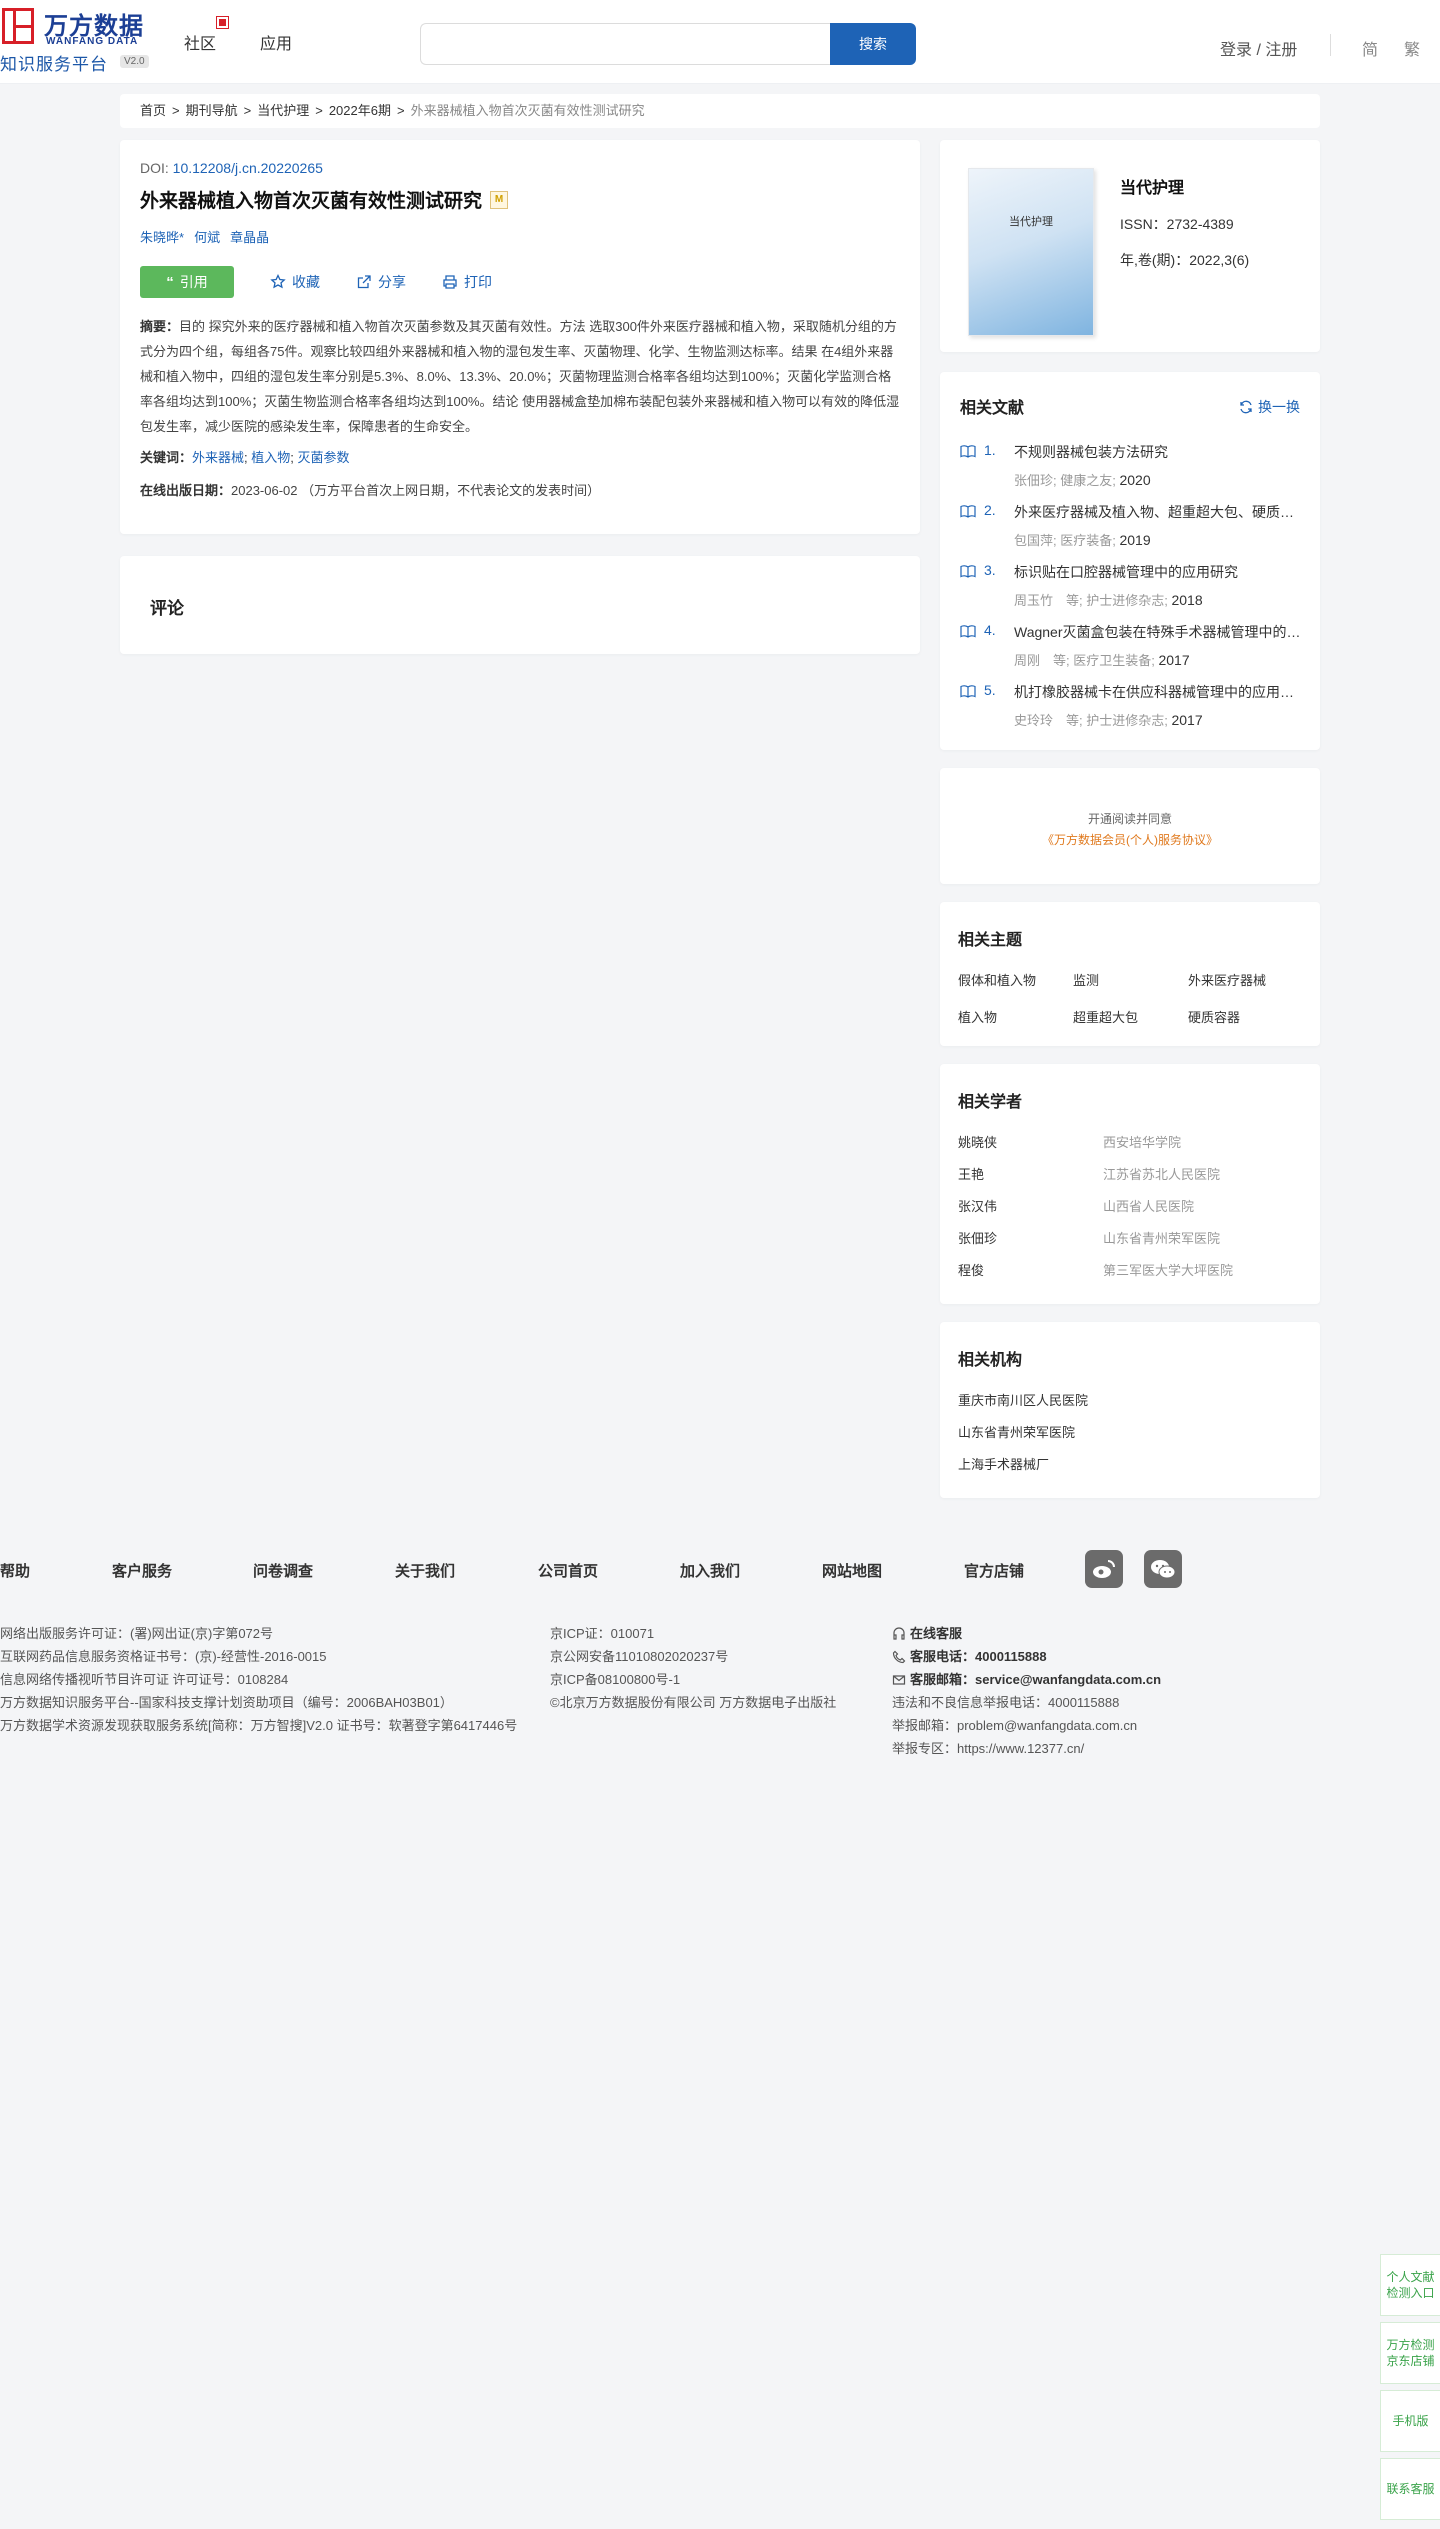 The image size is (1440, 2529). I want to click on scholar-org: 山东省青州荣军医院, so click(1161, 1244).